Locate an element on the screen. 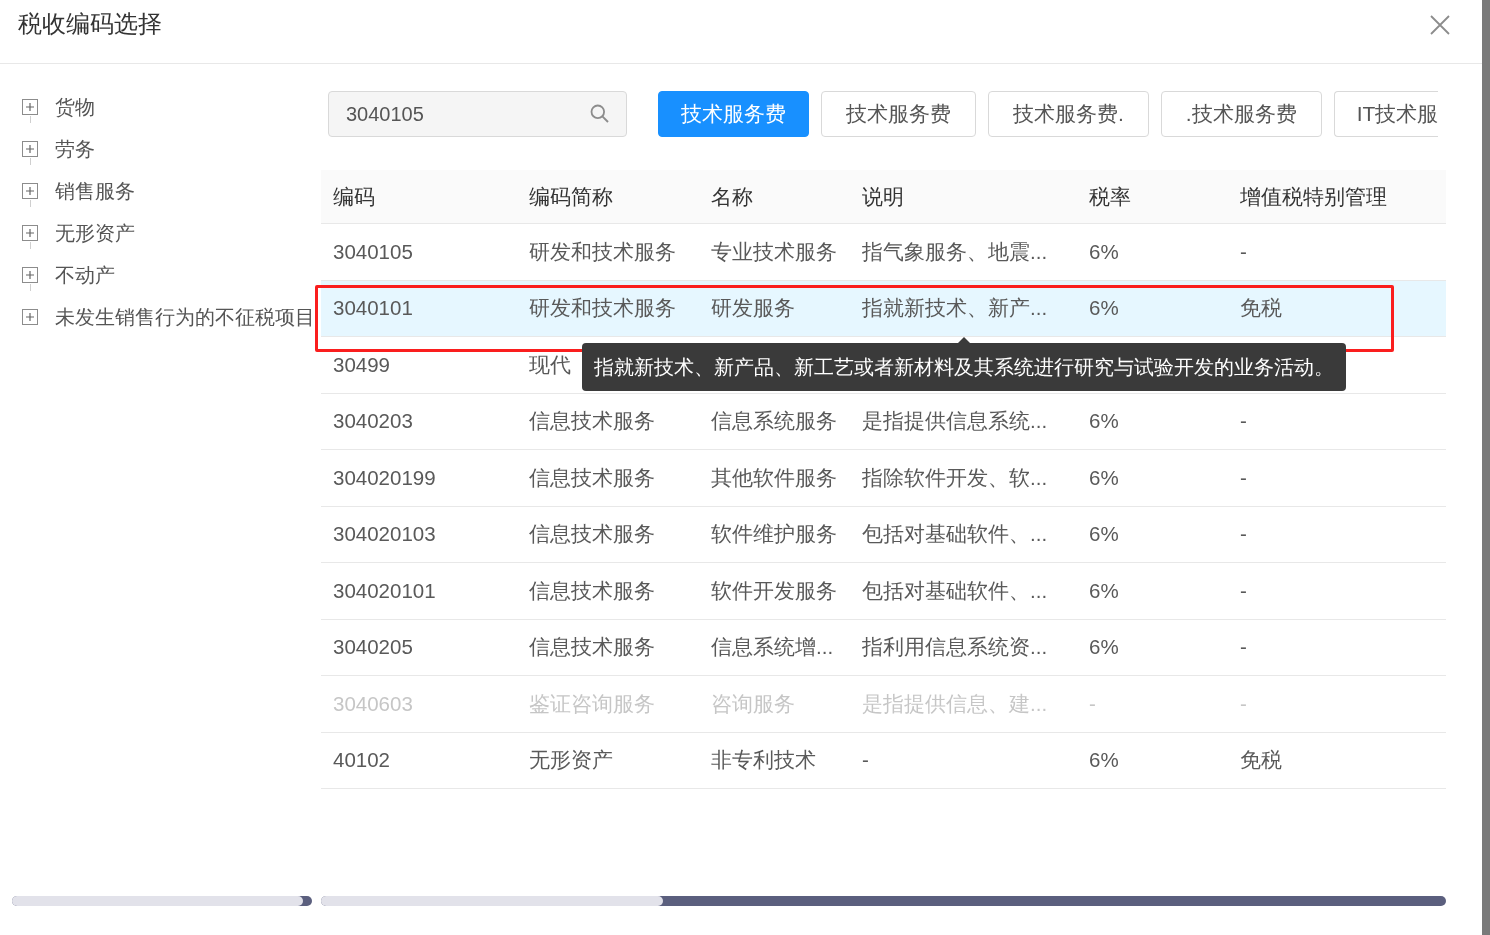 The height and width of the screenshot is (935, 1490). column-header: 增值税特别管理 is located at coordinates (1313, 196).